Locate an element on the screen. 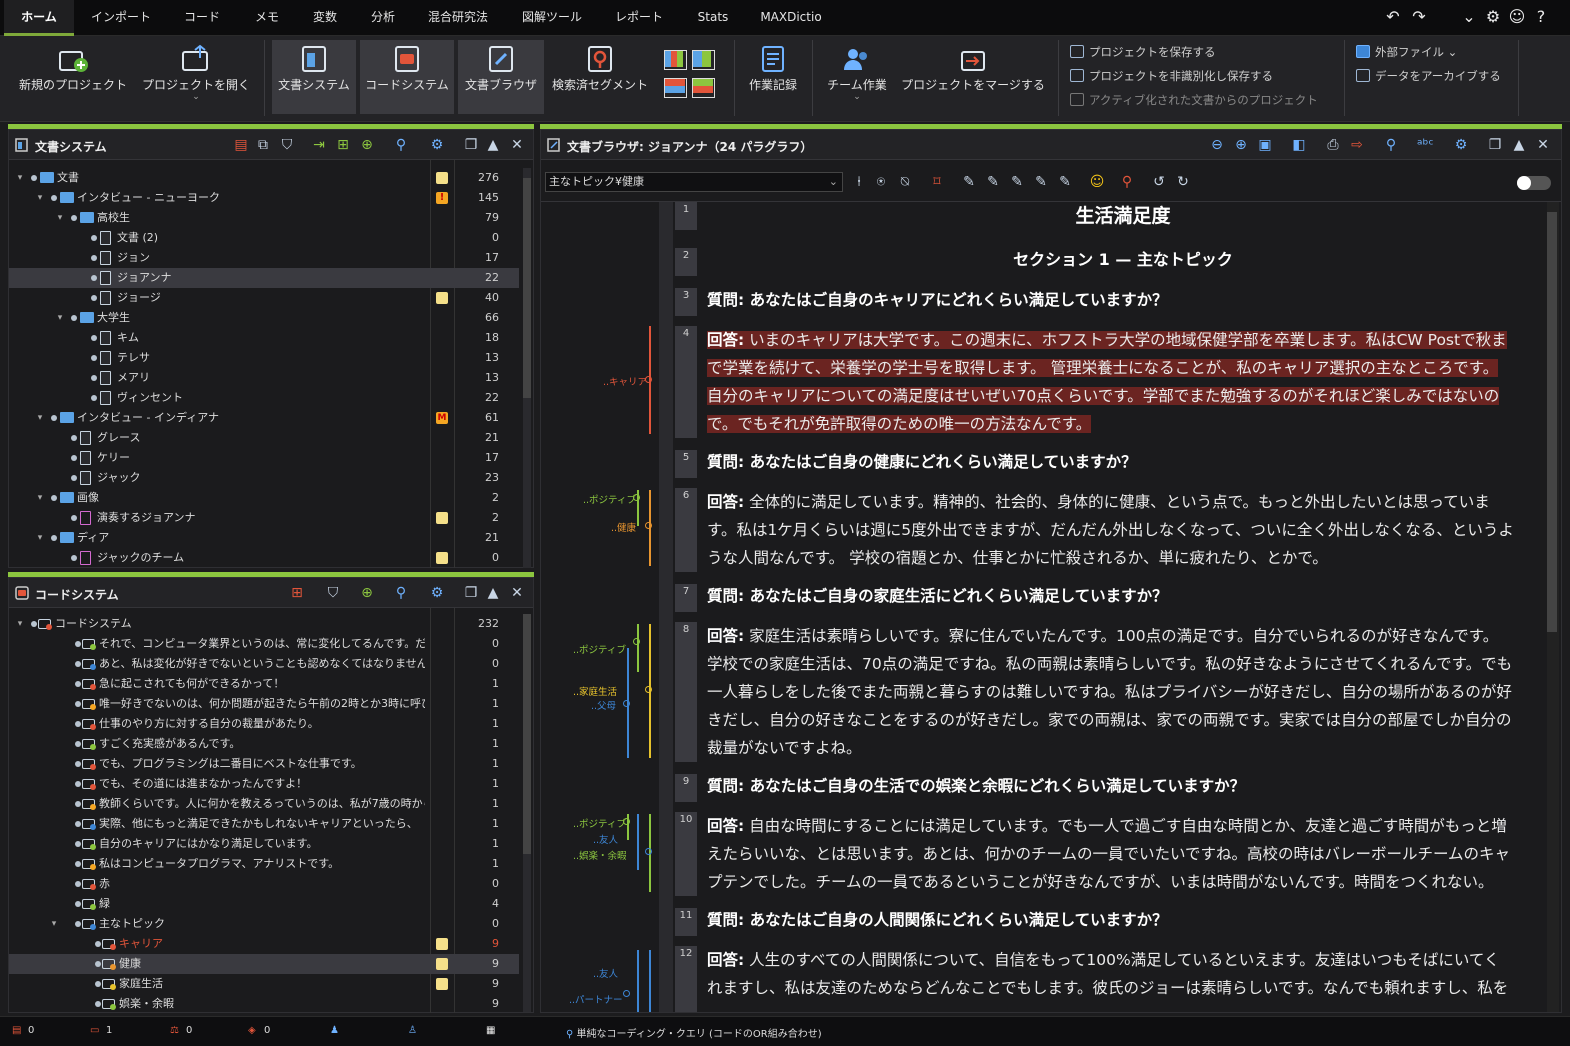 This screenshot has height=1046, width=1570. filter-icon: ⛉ is located at coordinates (333, 593).